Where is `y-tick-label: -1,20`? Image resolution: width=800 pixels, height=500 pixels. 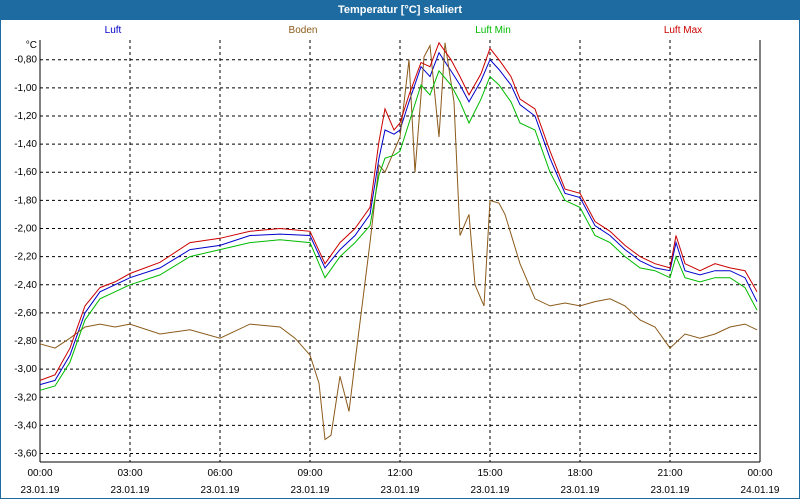
y-tick-label: -1,20 is located at coordinates (25, 116).